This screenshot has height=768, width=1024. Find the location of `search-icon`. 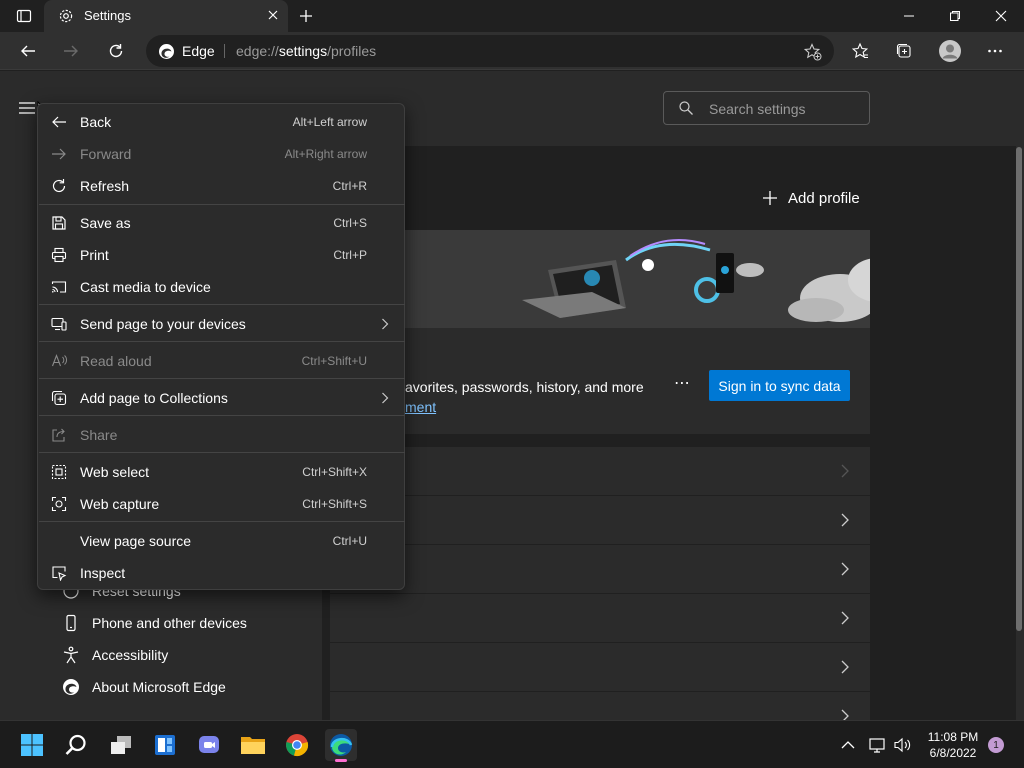

search-icon is located at coordinates (686, 108).